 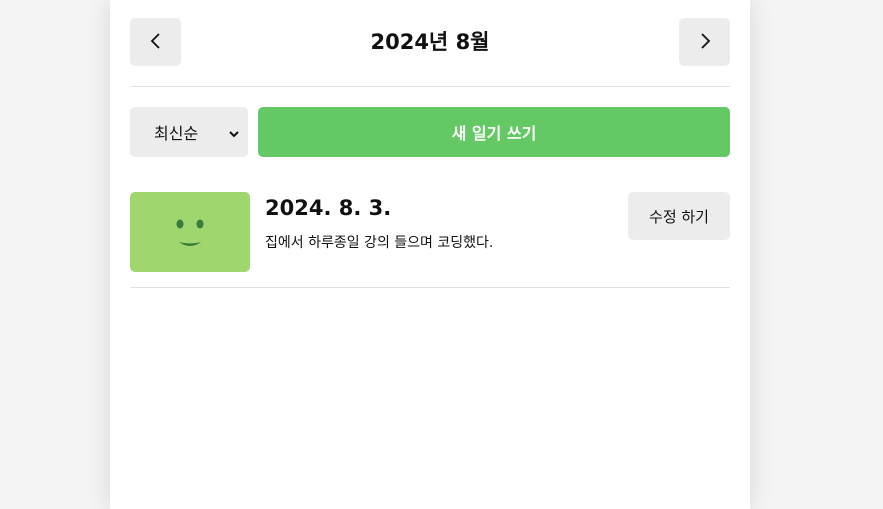 What do you see at coordinates (435, 232) in the screenshot?
I see `diary-info: 2024. 8. 3. 집에서 하루종일 강의 들으며 코딩했다.` at bounding box center [435, 232].